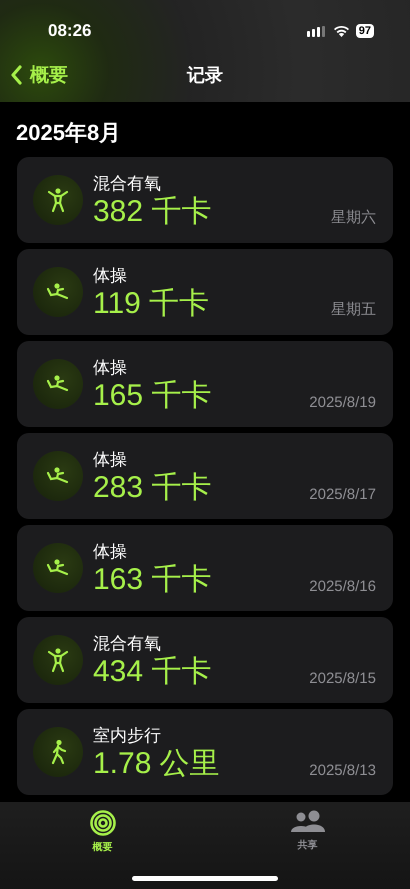 Image resolution: width=410 pixels, height=889 pixels. I want to click on workout-date: 2025/8/13, so click(342, 770).